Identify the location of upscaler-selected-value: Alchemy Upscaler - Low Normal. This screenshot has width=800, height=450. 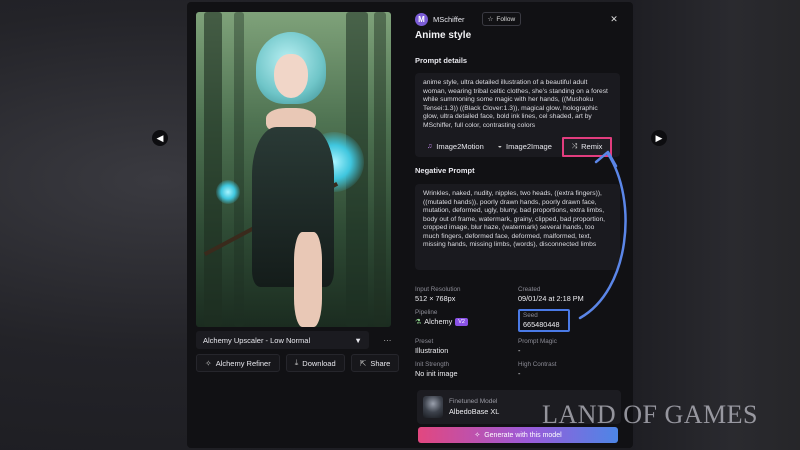
(257, 340).